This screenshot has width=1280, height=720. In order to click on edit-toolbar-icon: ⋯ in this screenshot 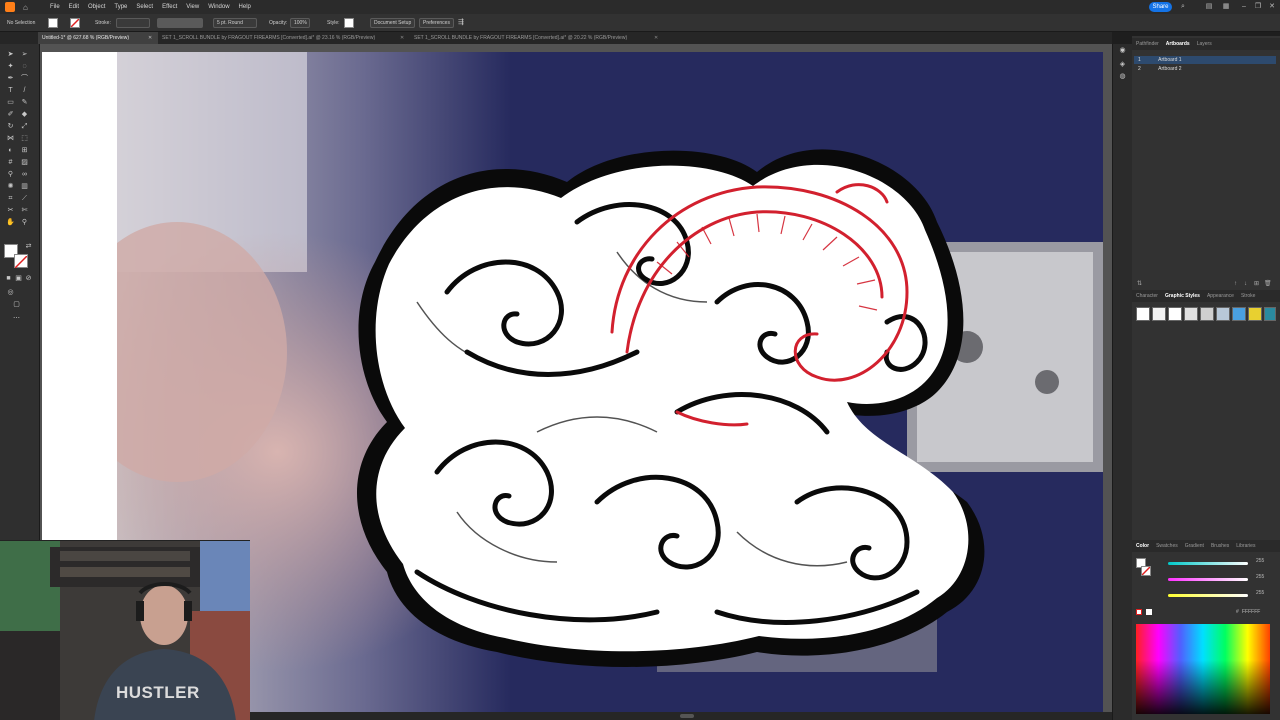, I will do `click(16, 318)`.